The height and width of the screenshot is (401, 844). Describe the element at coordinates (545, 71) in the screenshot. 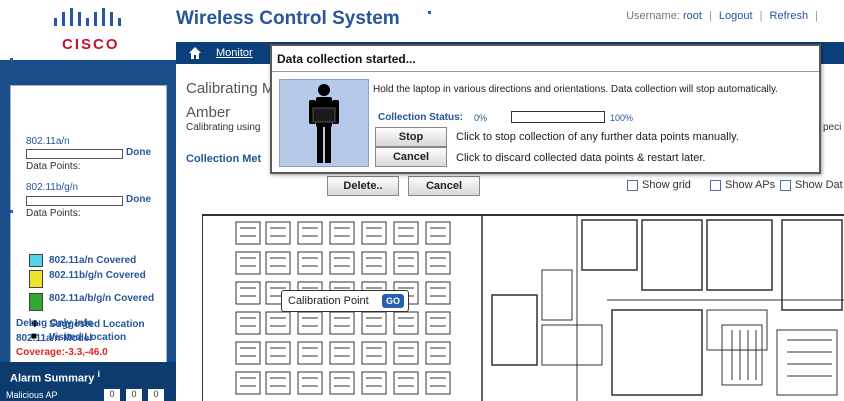

I see `dialog-divider` at that location.